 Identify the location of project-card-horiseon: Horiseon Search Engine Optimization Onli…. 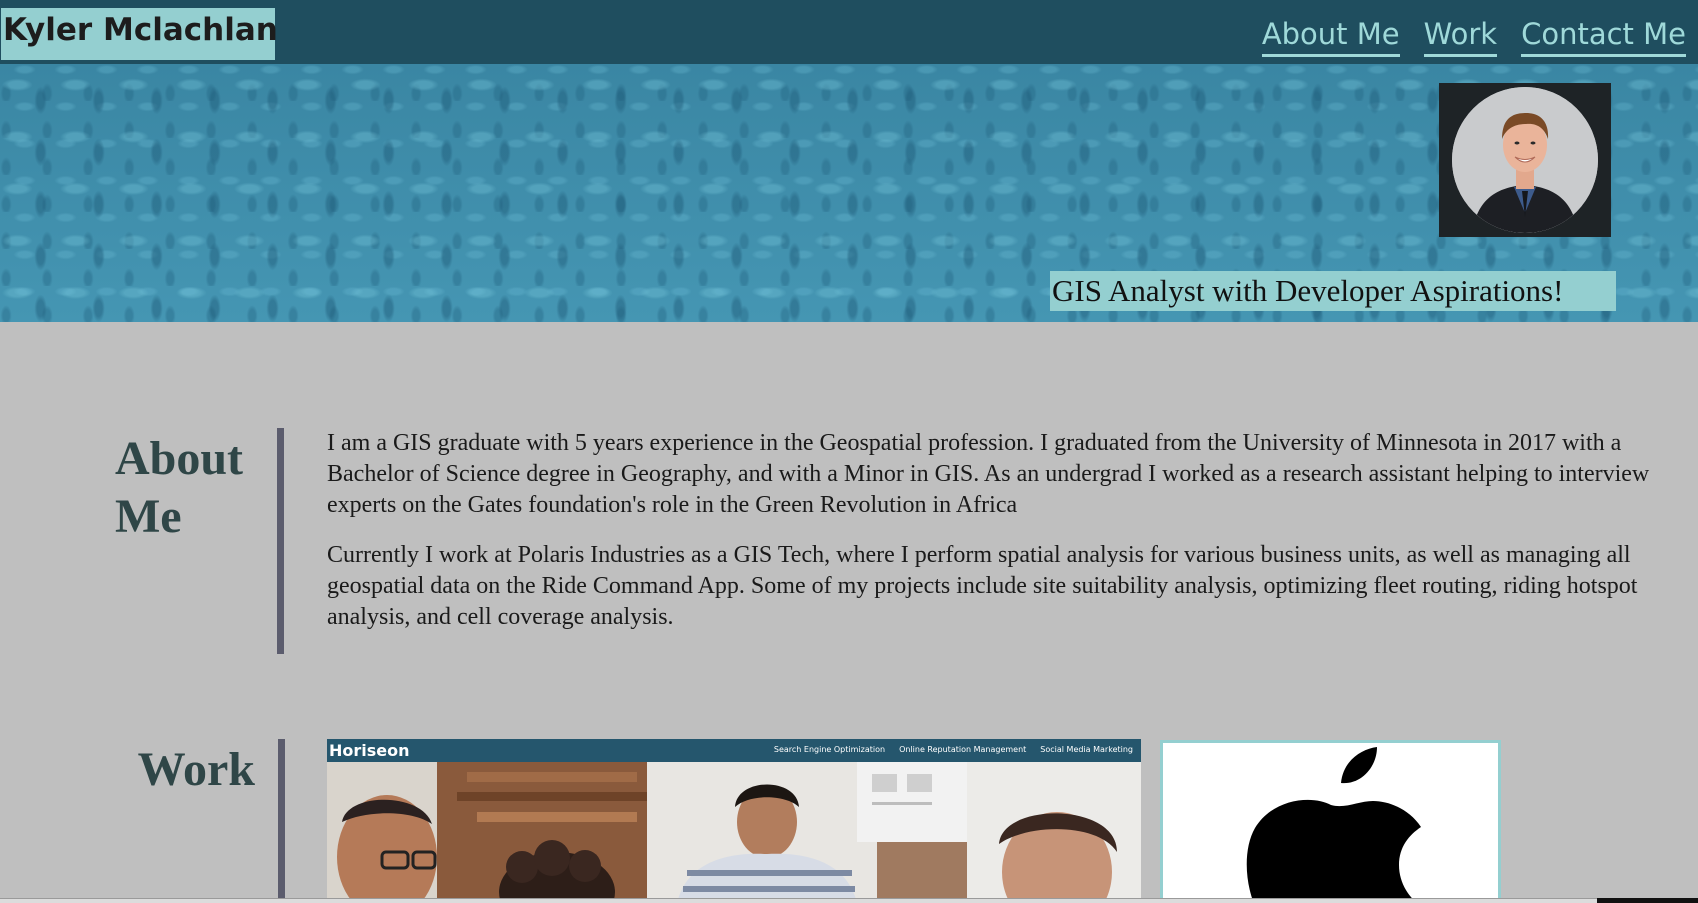
(734, 821).